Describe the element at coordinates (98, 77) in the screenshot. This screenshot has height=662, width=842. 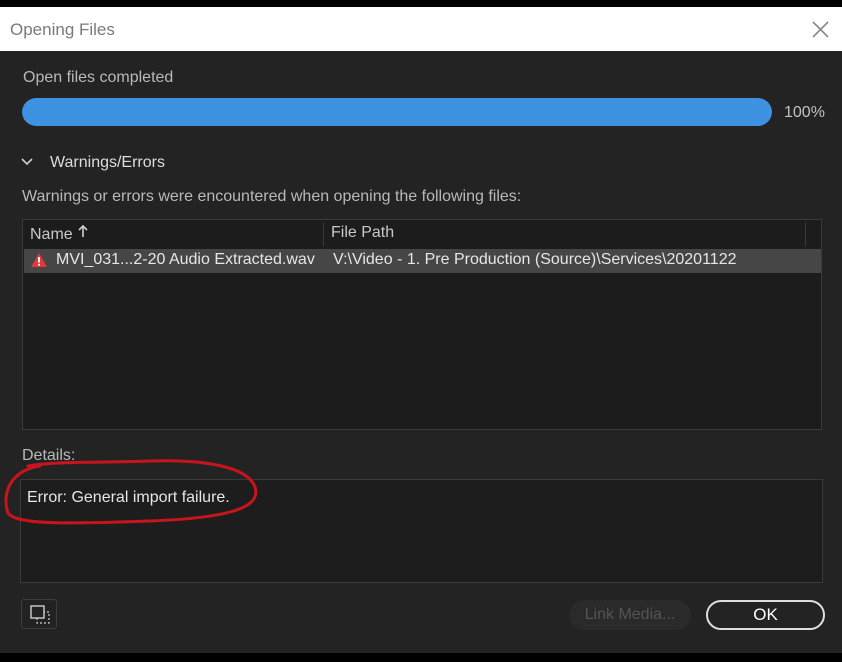
I see `progress-label: Open files completed` at that location.